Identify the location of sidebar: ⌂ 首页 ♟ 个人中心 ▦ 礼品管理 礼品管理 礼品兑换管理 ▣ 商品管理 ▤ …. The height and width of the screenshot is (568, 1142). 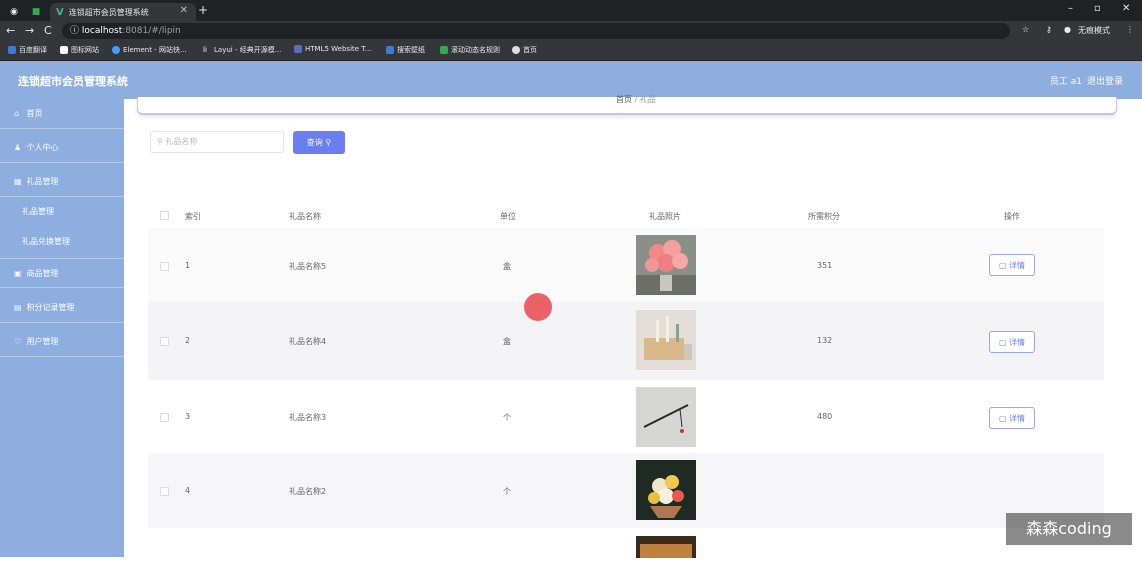
(62, 328).